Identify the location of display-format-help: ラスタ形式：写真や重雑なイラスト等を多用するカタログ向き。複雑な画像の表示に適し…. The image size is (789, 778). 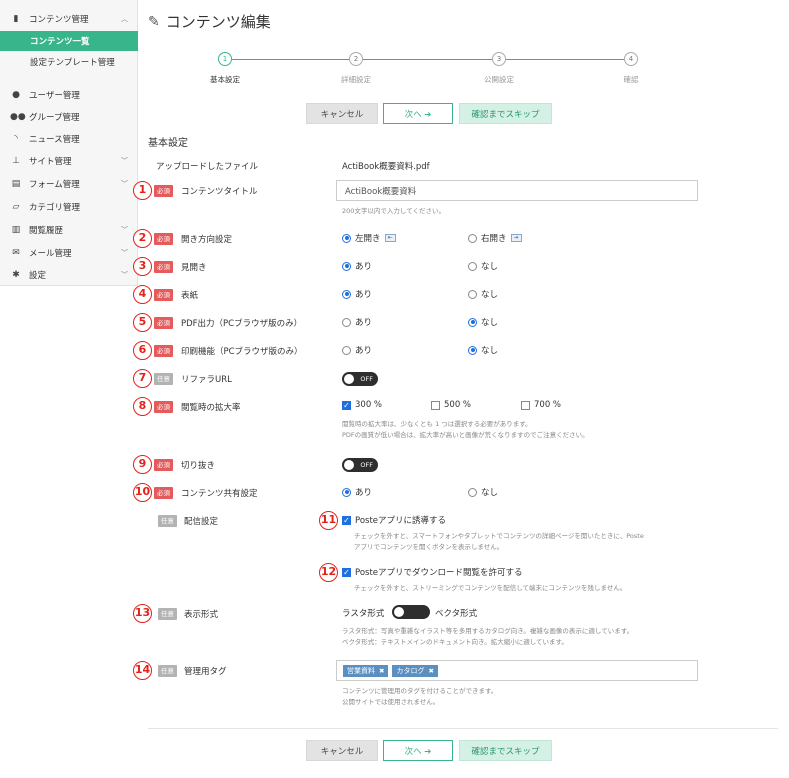
(488, 631).